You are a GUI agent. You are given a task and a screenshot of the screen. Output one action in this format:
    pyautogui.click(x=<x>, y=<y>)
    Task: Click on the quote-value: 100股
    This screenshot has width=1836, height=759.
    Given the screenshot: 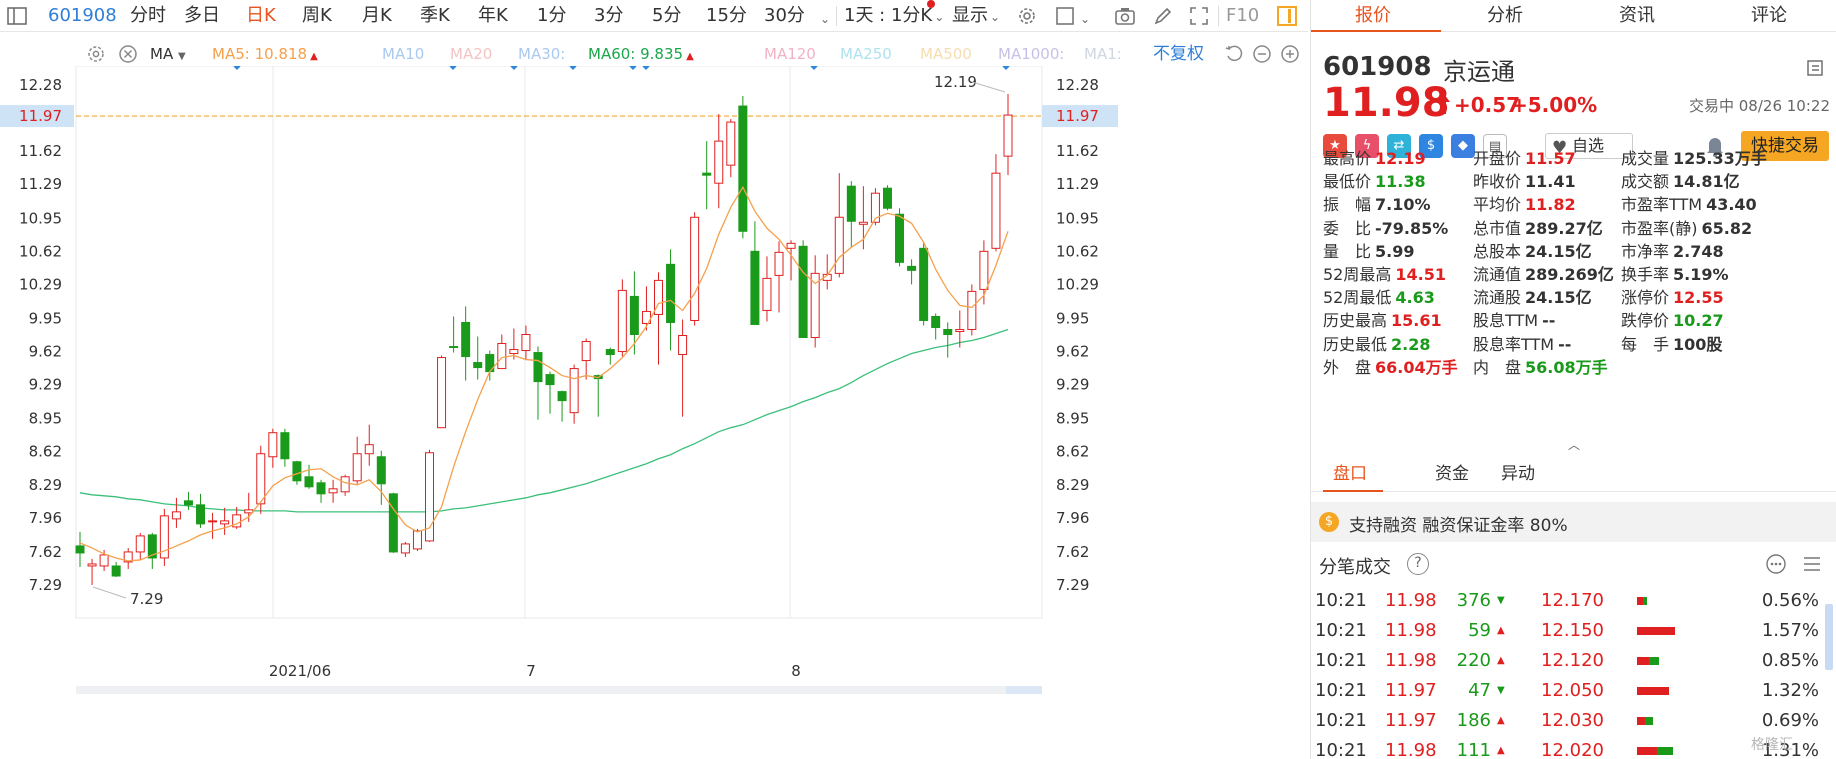 What is the action you would take?
    pyautogui.click(x=1698, y=344)
    